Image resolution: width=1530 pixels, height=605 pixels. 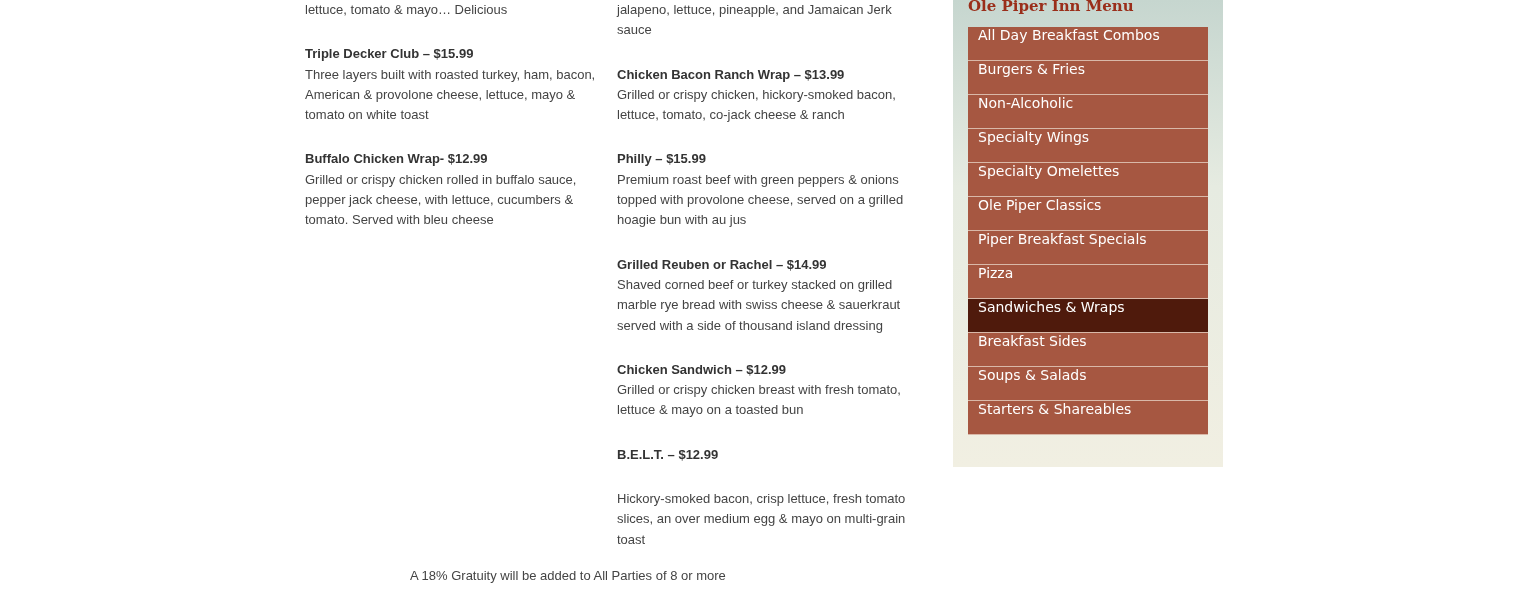 What do you see at coordinates (451, 95) in the screenshot?
I see `menu-item-description: Three layers built with roasted turkey, ham, bacon, American & provolone cheese, lettuce, mayo & tomato on white toast` at bounding box center [451, 95].